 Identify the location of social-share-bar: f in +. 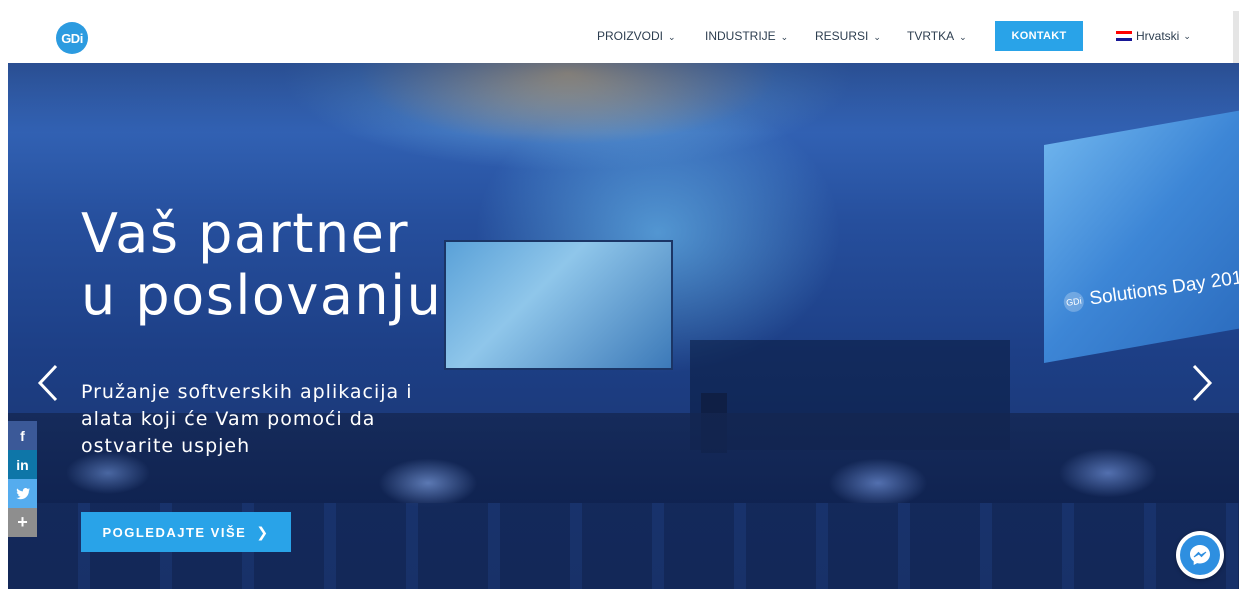
(22, 479).